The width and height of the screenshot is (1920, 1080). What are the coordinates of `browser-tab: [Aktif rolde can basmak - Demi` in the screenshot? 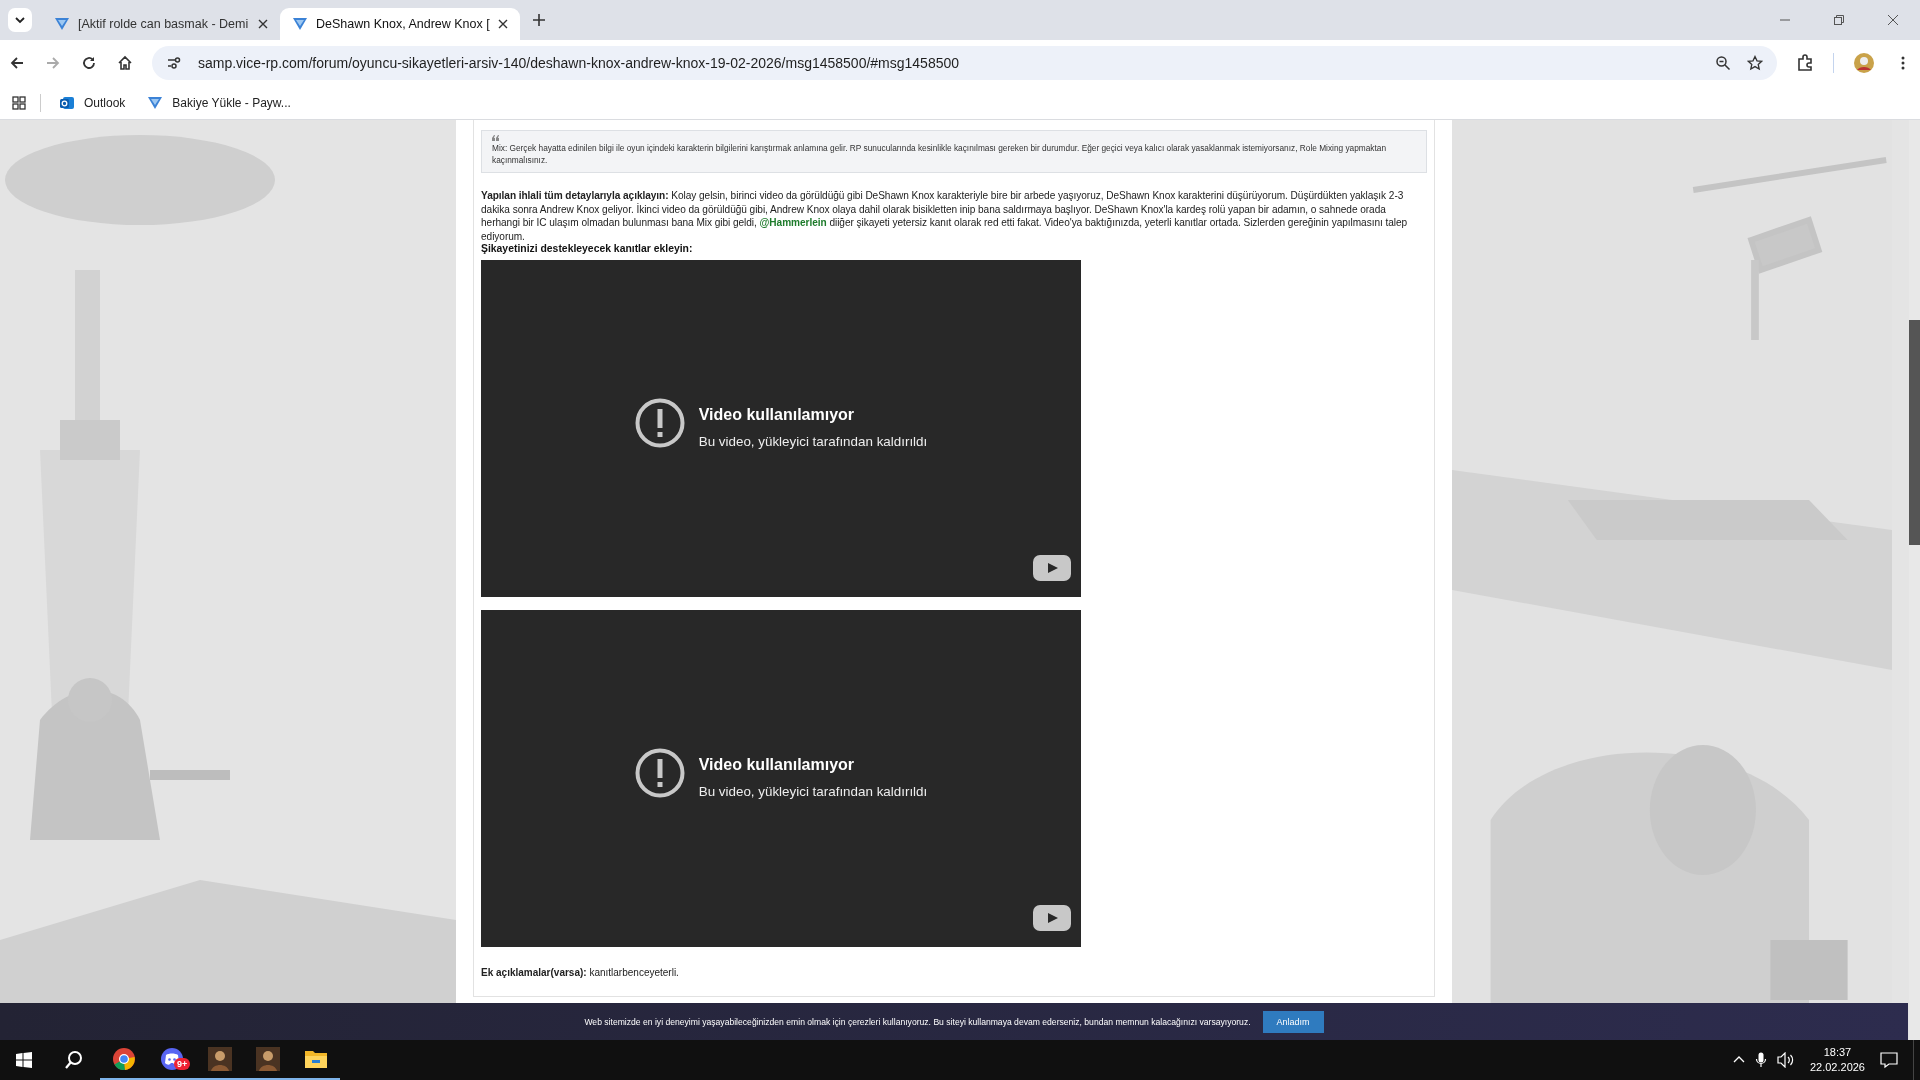 It's located at (161, 24).